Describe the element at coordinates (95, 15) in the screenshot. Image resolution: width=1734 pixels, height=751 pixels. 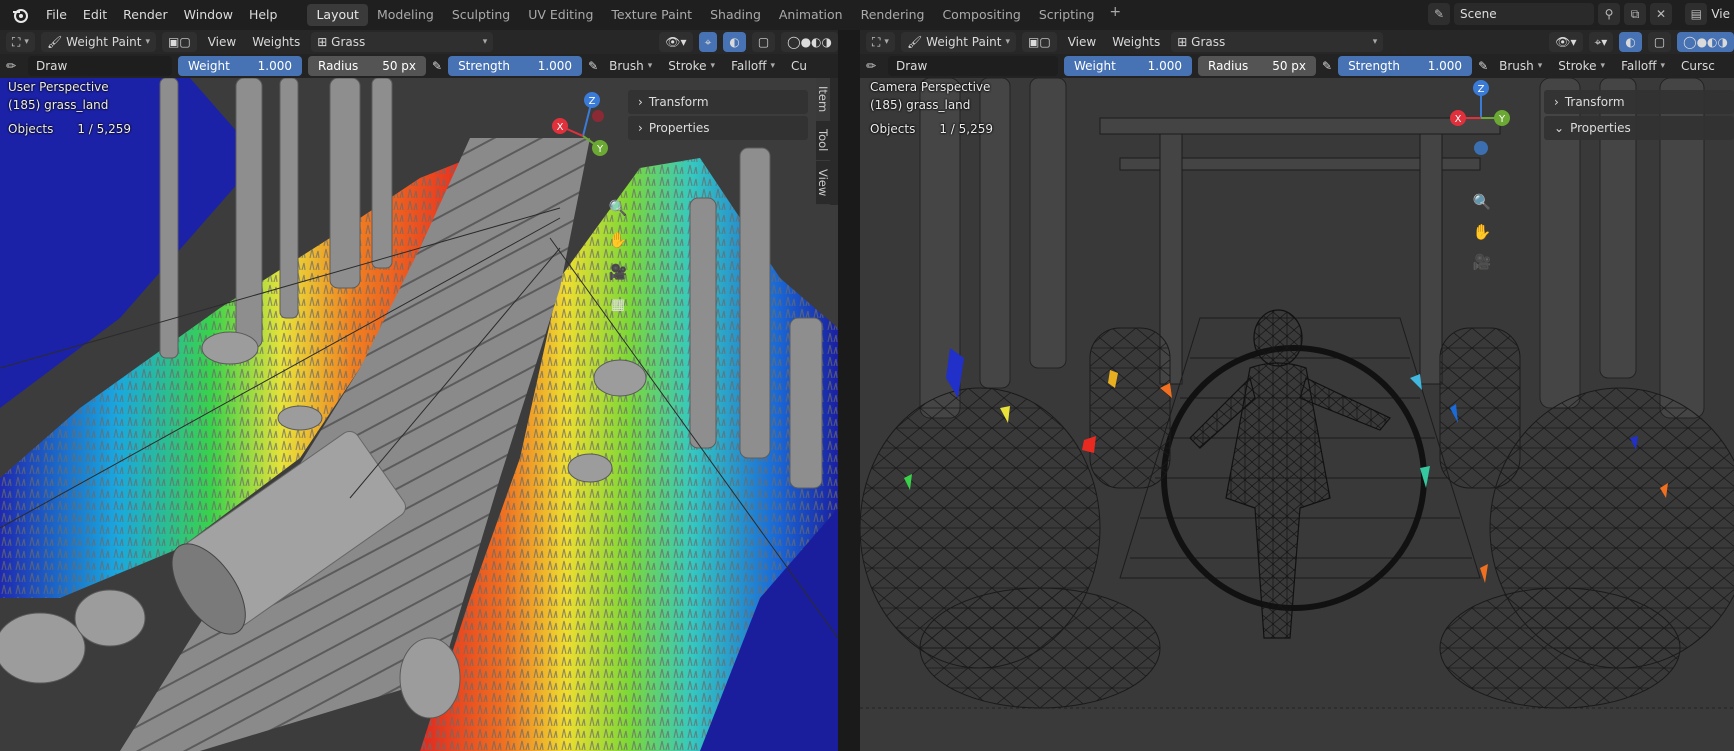
I see `menu-edit: Edit` at that location.